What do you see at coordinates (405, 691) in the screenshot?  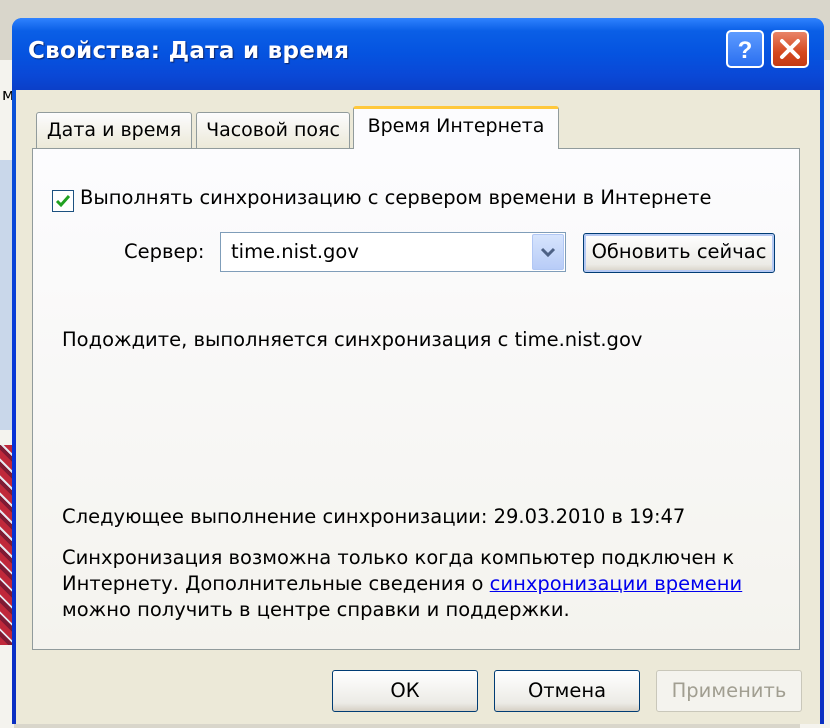 I see `ok-button: ОК` at bounding box center [405, 691].